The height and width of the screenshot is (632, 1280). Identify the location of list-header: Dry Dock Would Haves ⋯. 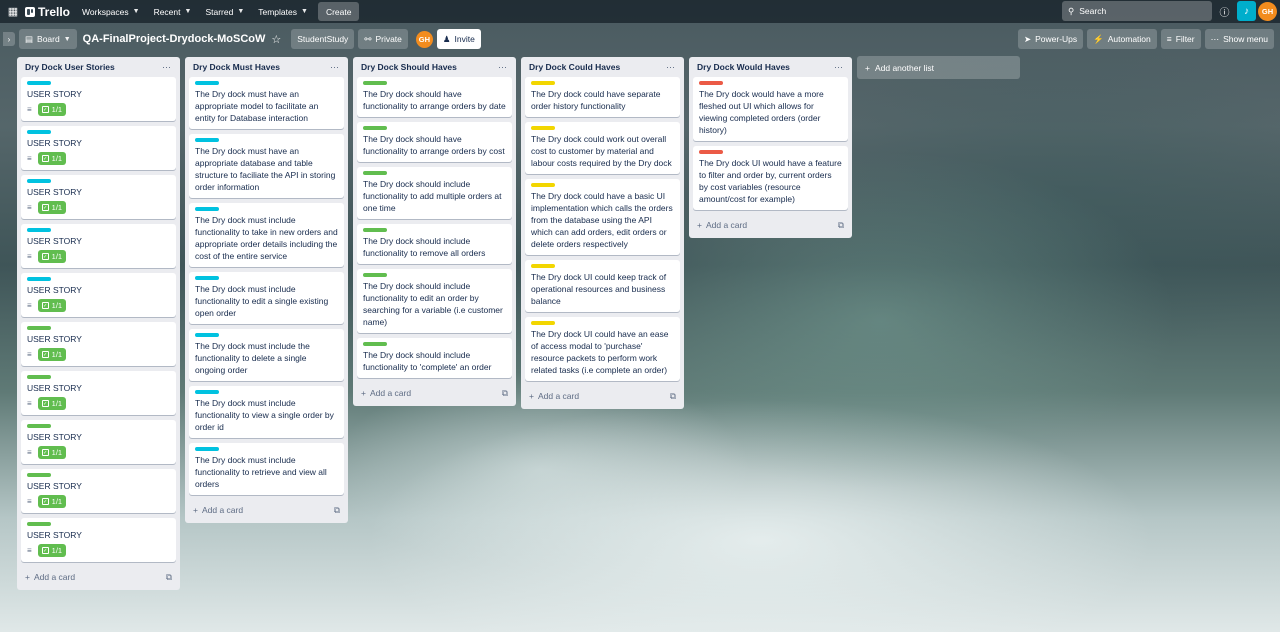
(770, 67).